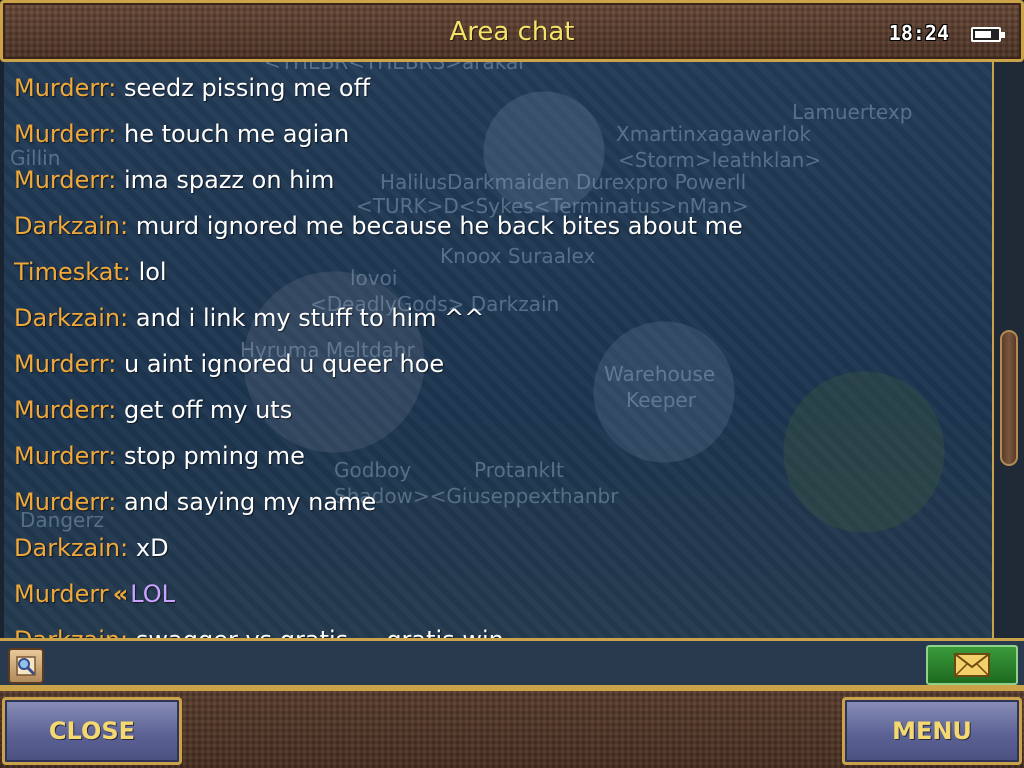 Image resolution: width=1024 pixels, height=768 pixels. What do you see at coordinates (1009, 398) in the screenshot?
I see `scrollbar-thumb` at bounding box center [1009, 398].